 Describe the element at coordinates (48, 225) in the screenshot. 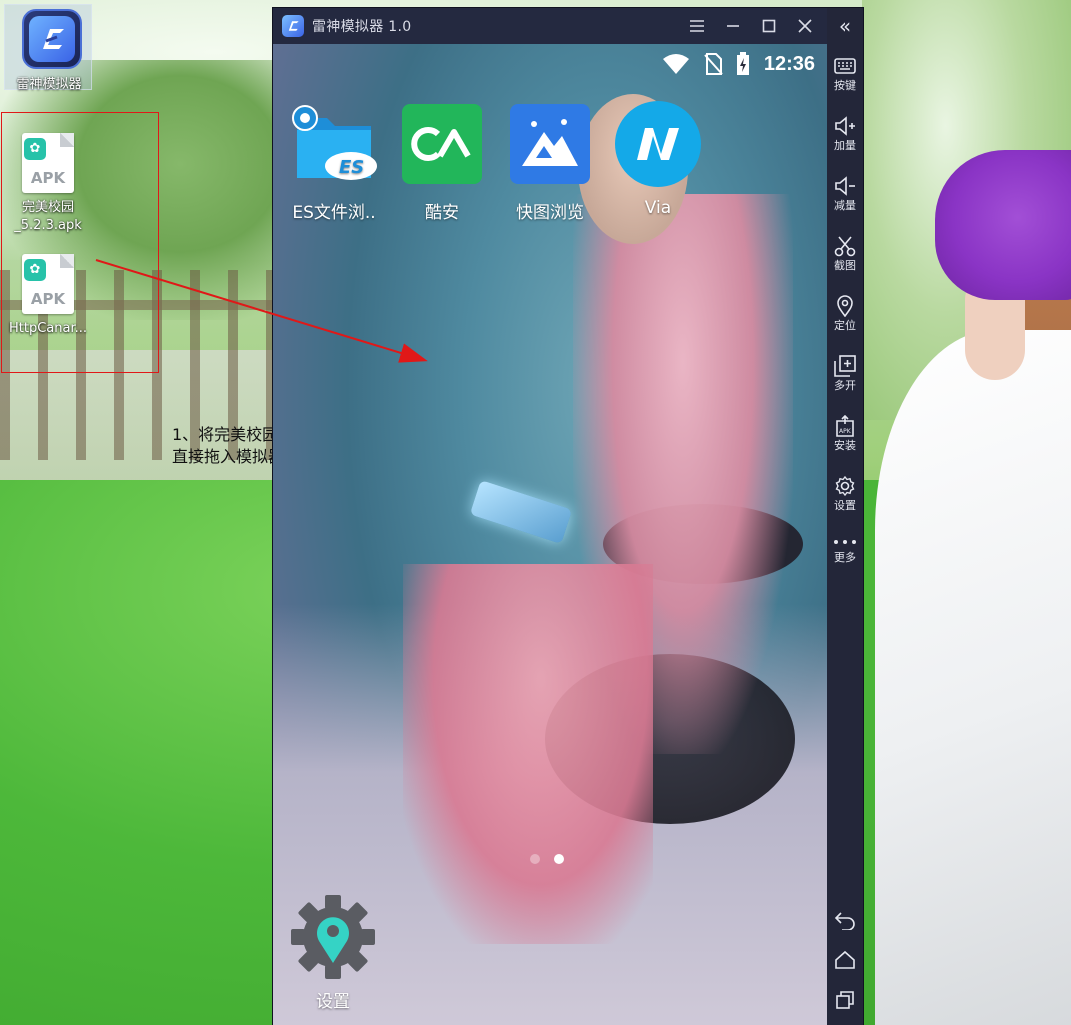

I see `file-name-line2: _5.2.3.apk` at that location.